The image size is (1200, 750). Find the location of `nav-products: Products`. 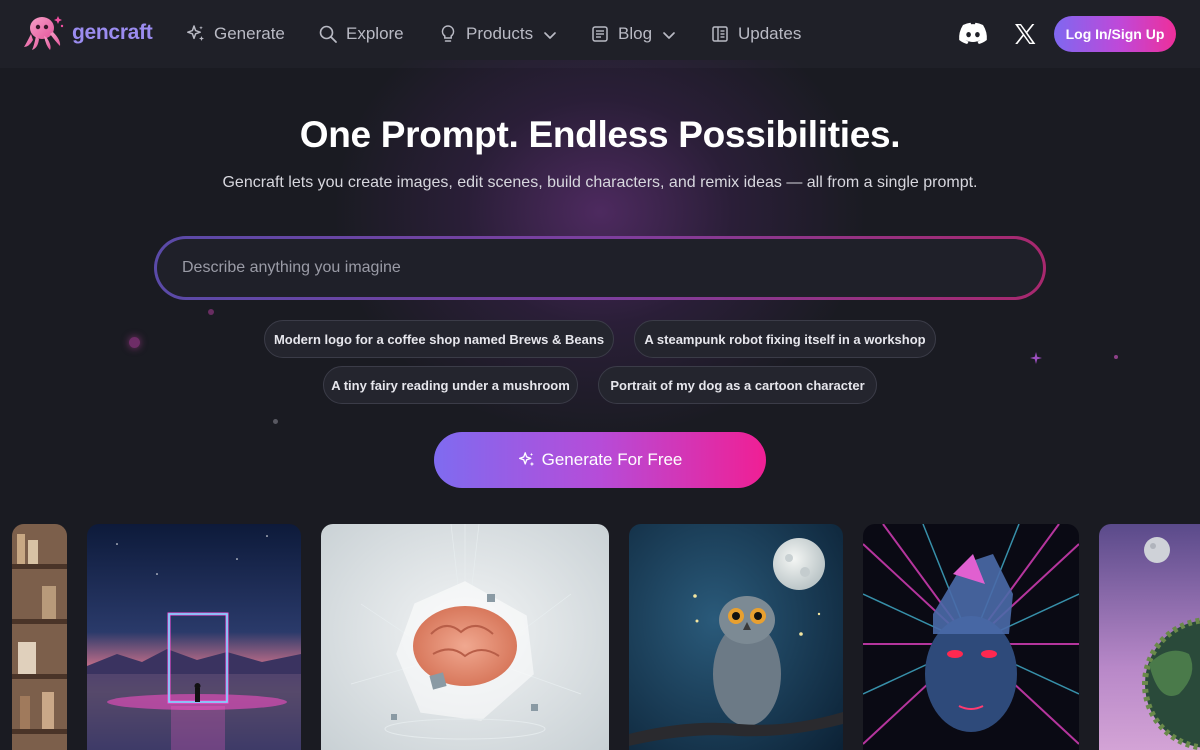

nav-products: Products is located at coordinates (497, 34).